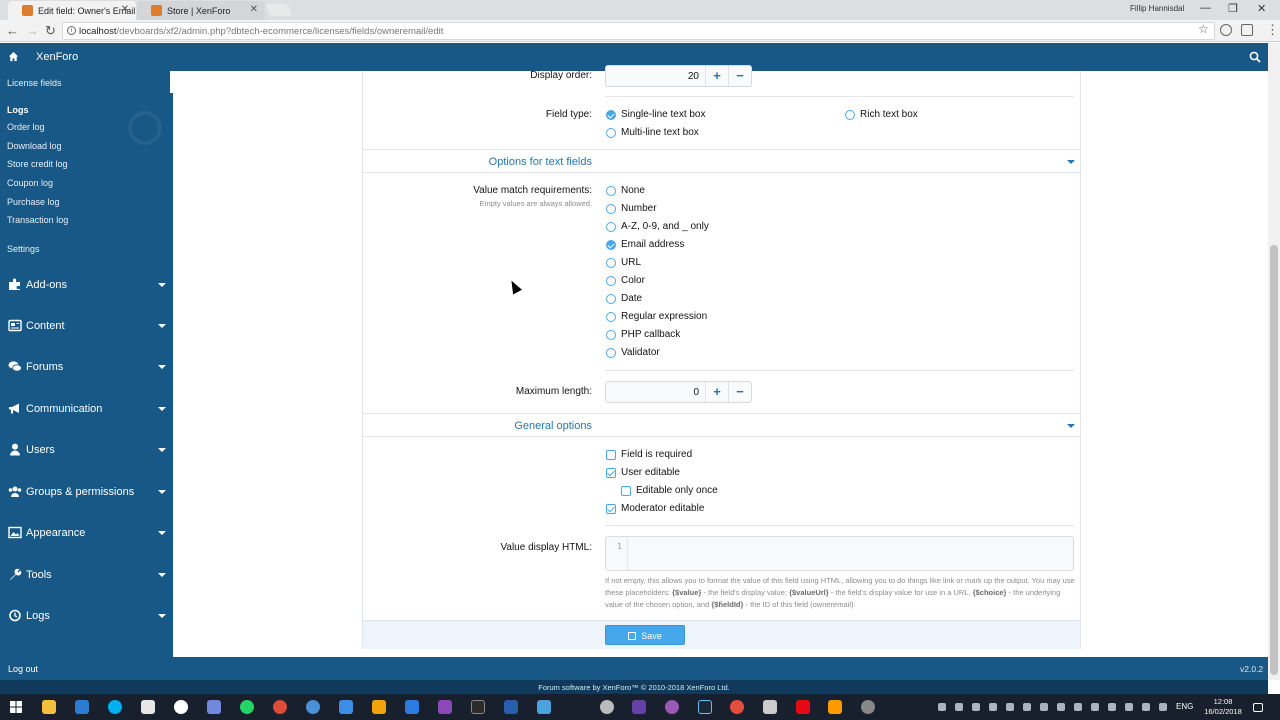 Image resolution: width=1280 pixels, height=720 pixels. Describe the element at coordinates (86, 450) in the screenshot. I see `sidebar-section-users: Users` at that location.